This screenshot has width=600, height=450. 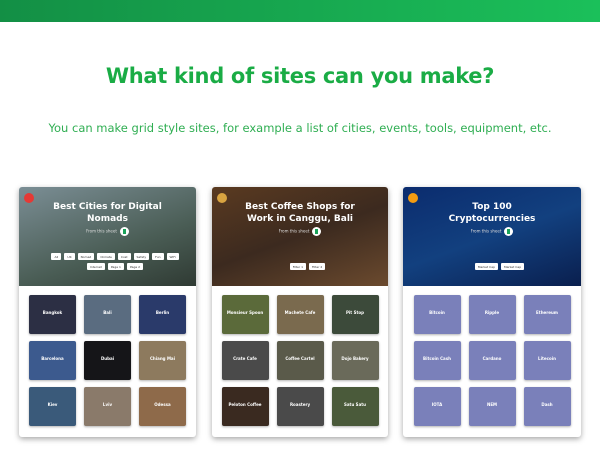 What do you see at coordinates (135, 266) in the screenshot?
I see `filter-button: Page 2` at bounding box center [135, 266].